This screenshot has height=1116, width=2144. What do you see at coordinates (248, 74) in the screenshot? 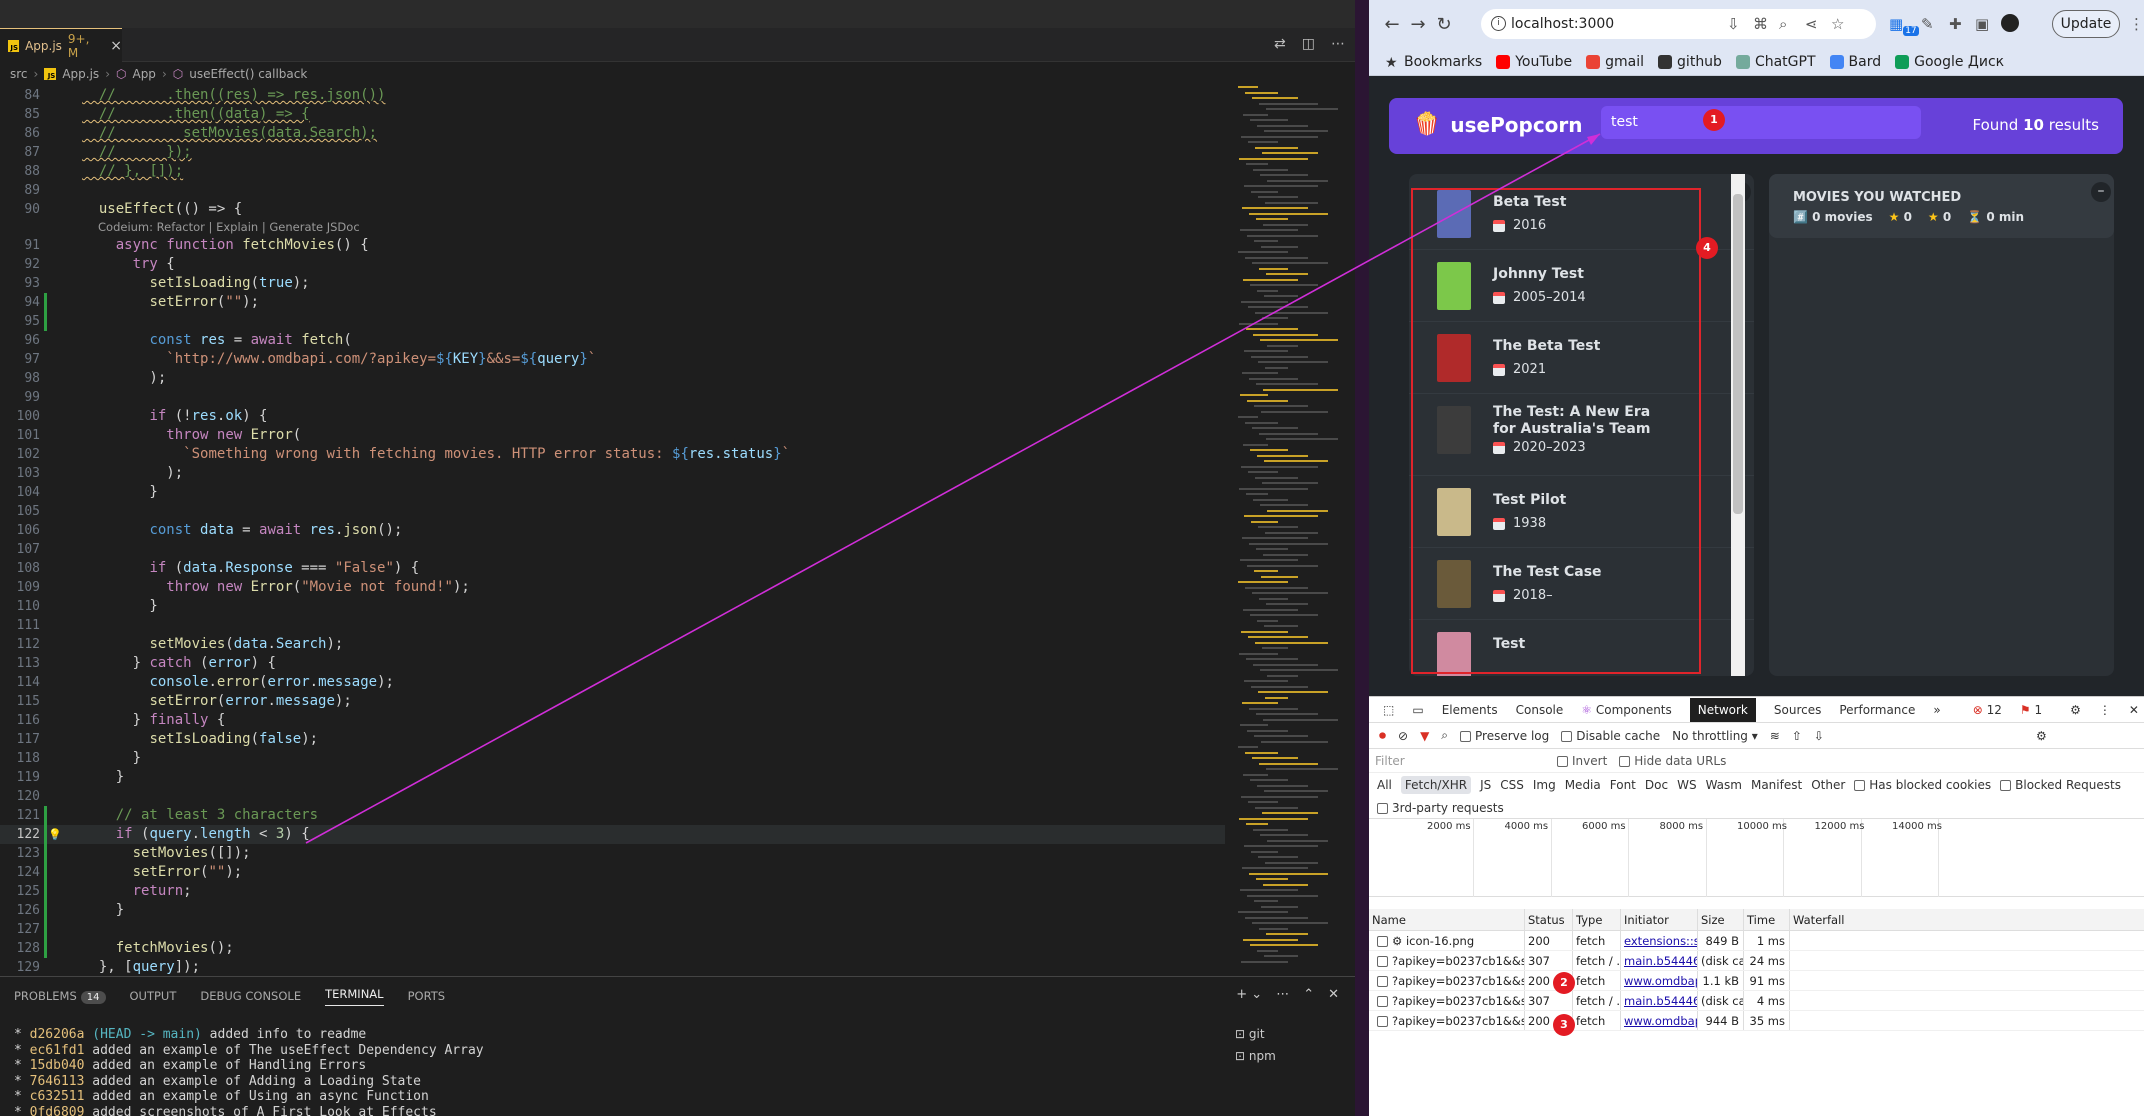
I see `breadcrumb-item: useEffect() callback` at bounding box center [248, 74].